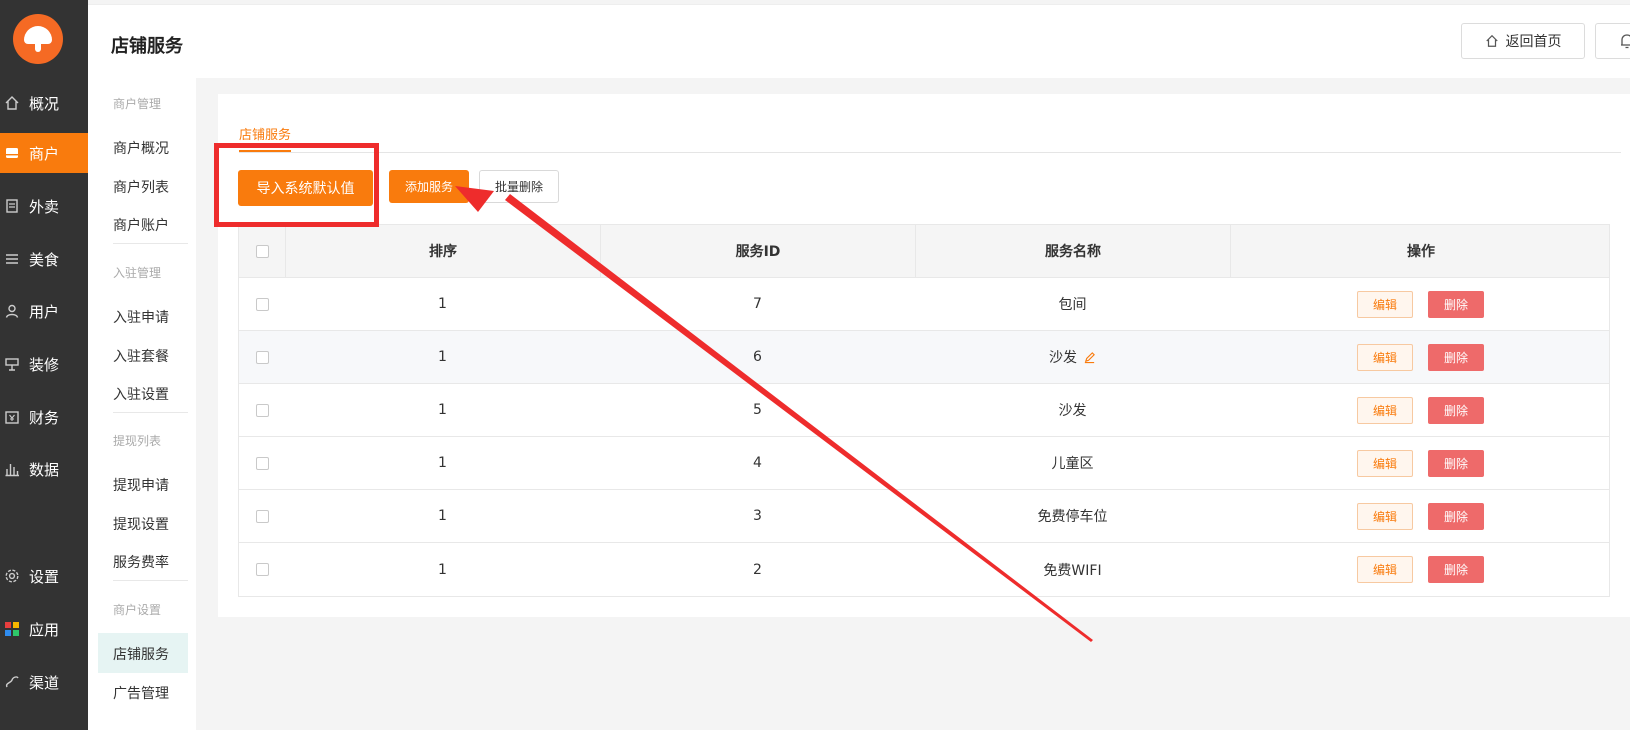  Describe the element at coordinates (924, 516) in the screenshot. I see `table-row: 1 3 免费停车位 编辑 删除` at that location.